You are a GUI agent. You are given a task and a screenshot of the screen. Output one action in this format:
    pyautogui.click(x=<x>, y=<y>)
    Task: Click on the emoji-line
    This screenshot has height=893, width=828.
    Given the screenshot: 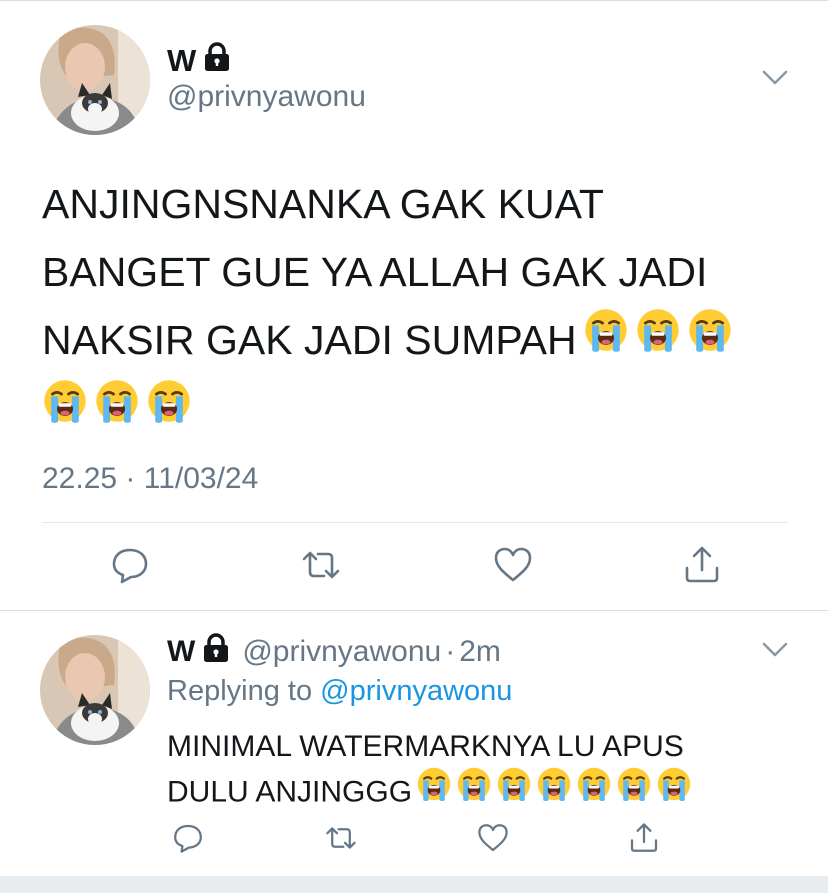 What is the action you would take?
    pyautogui.click(x=411, y=412)
    